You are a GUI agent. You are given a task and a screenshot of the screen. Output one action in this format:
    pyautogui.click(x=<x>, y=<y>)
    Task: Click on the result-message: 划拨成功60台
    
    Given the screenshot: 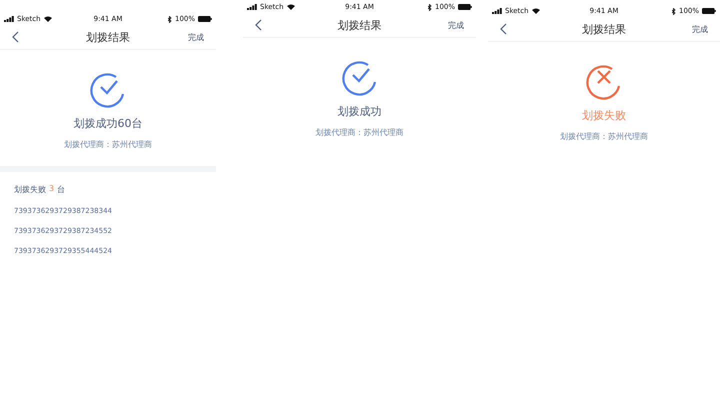 What is the action you would take?
    pyautogui.click(x=108, y=123)
    